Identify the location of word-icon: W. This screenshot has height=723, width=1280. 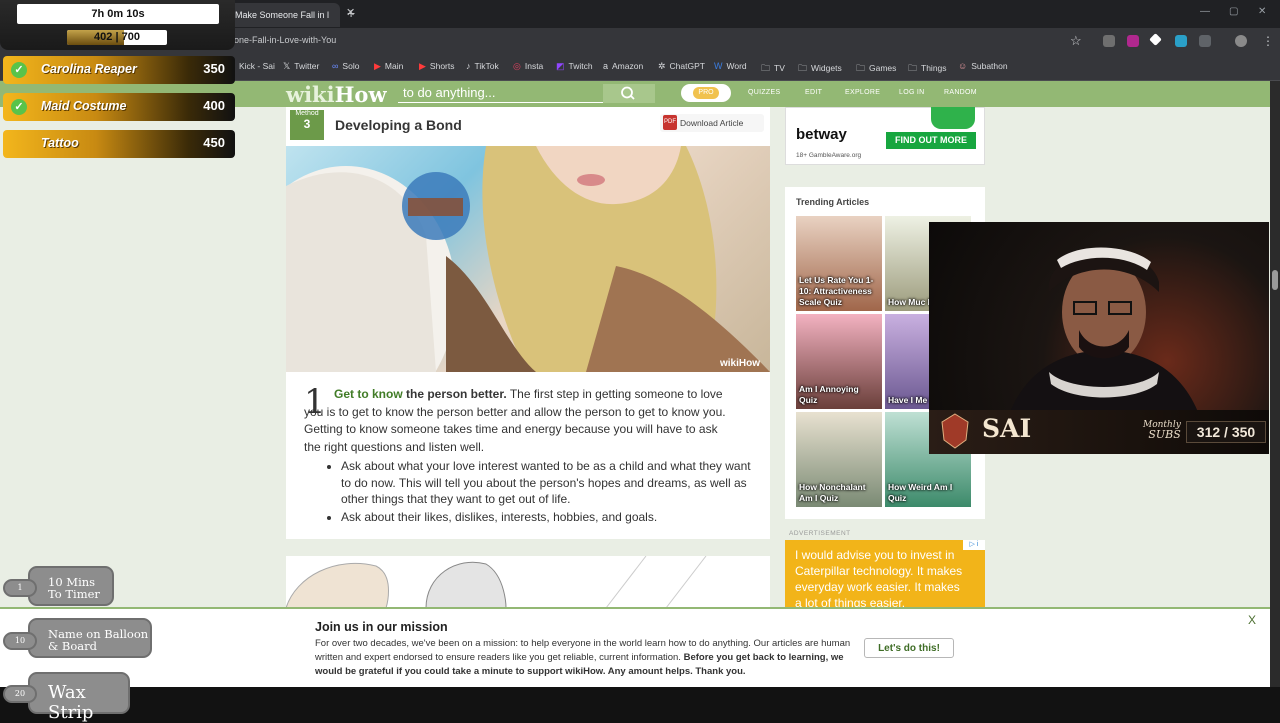
(718, 66).